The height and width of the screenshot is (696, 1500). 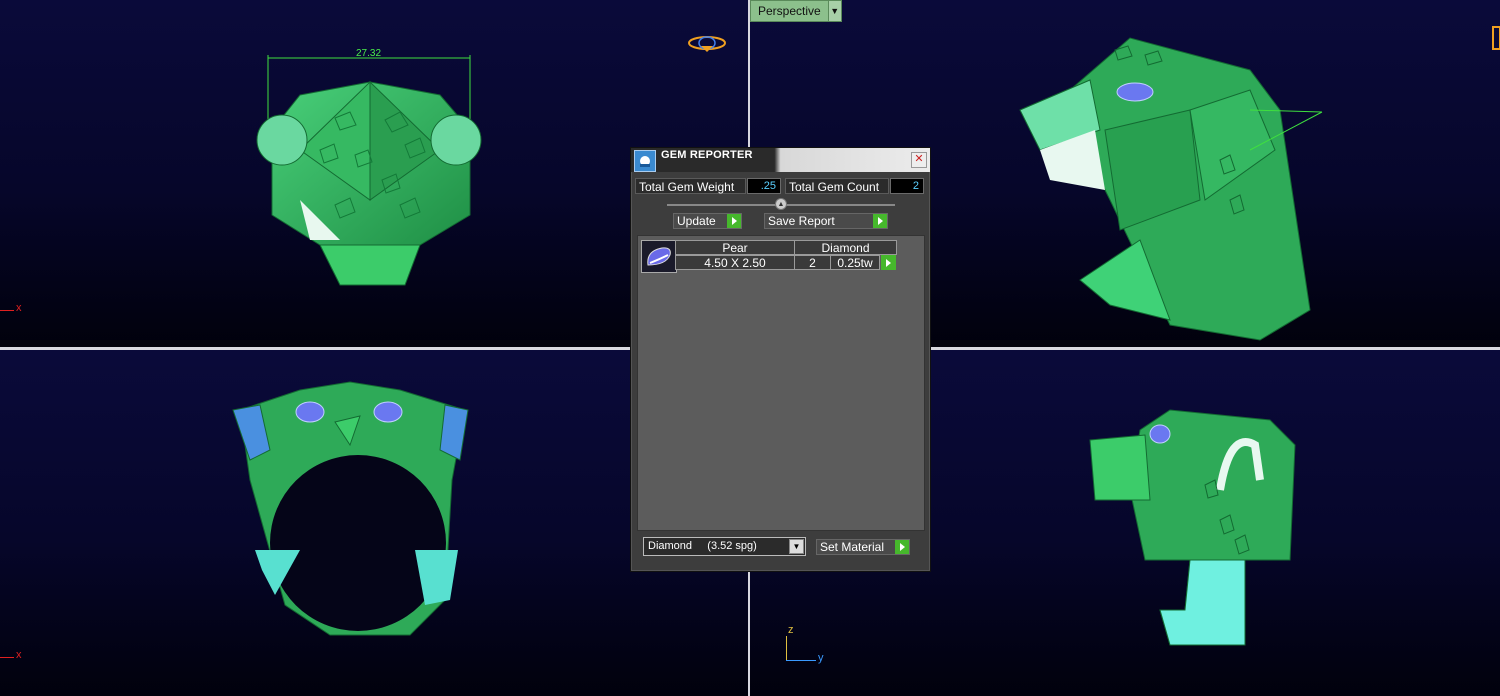 I want to click on z-axis-label: z, so click(x=791, y=630).